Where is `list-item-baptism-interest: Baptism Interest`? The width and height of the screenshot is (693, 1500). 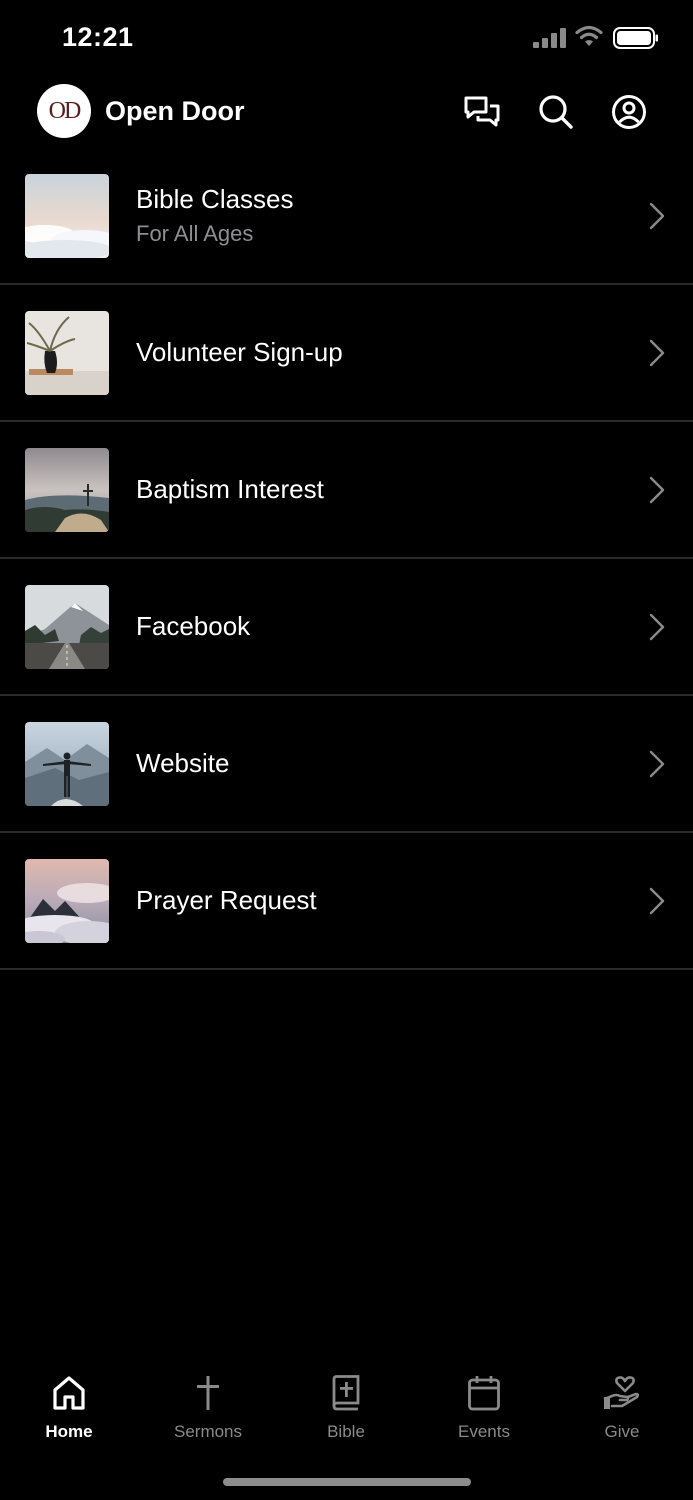
list-item-baptism-interest: Baptism Interest is located at coordinates (346, 490).